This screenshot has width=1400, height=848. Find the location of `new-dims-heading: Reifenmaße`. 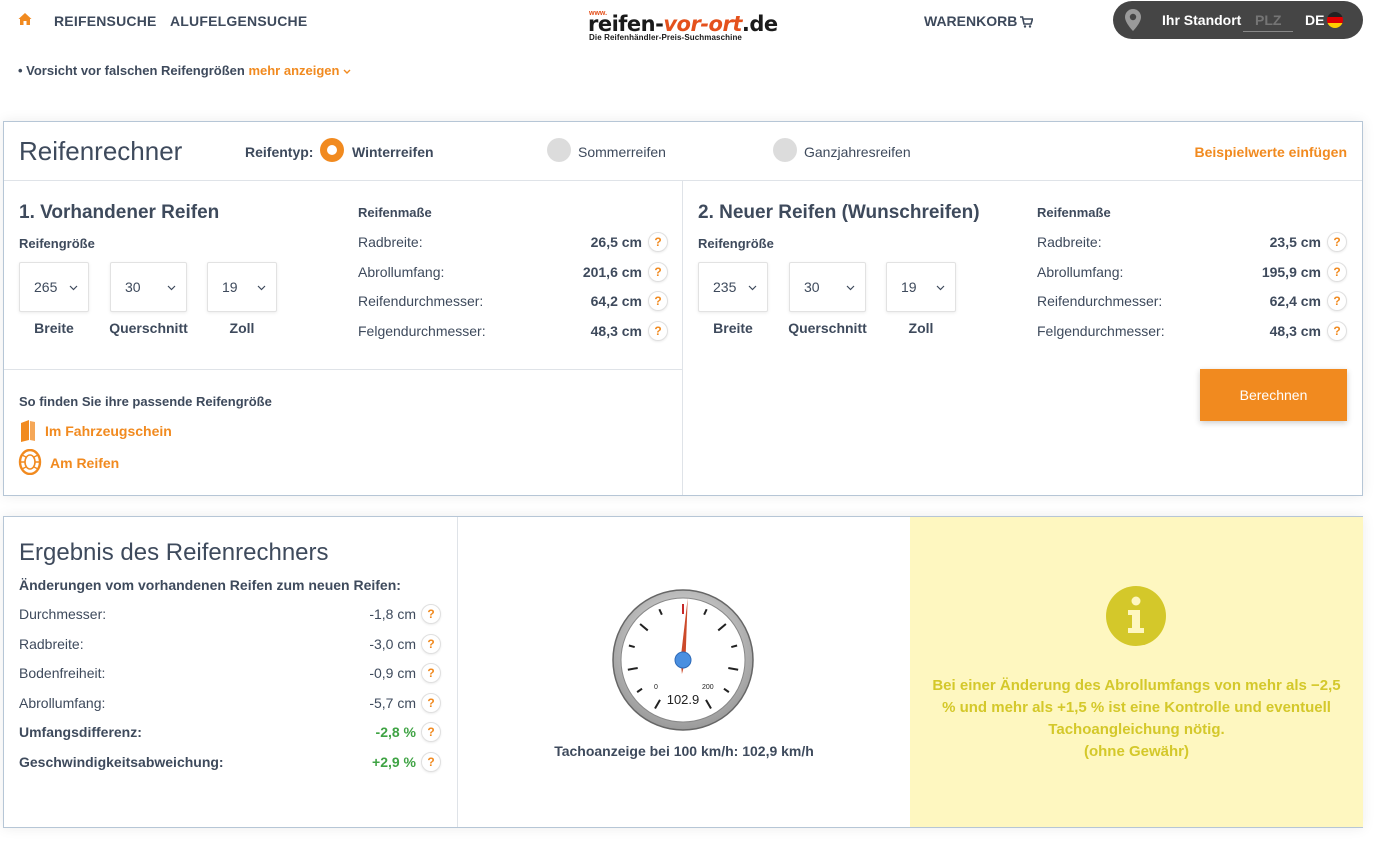

new-dims-heading: Reifenmaße is located at coordinates (1074, 212).